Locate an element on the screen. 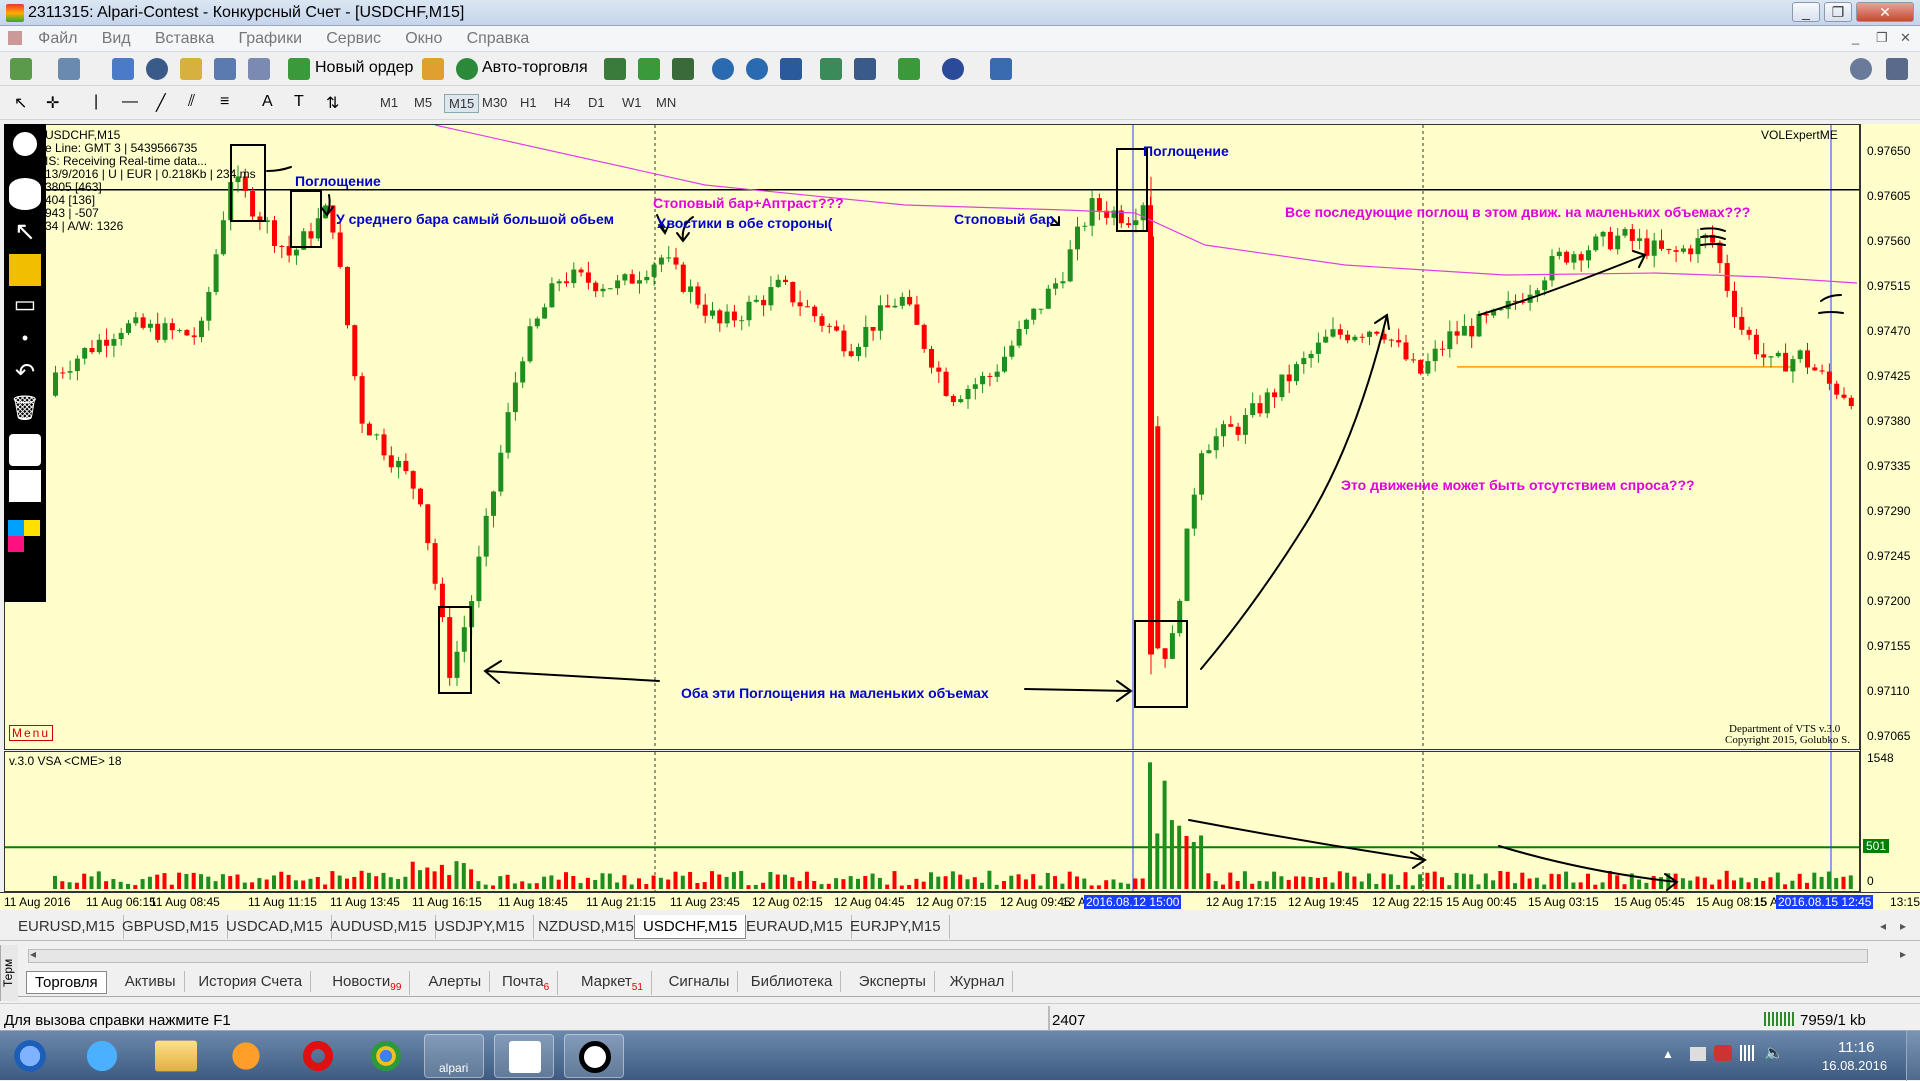 The height and width of the screenshot is (1081, 1920). scroll-right-icon: ▸ is located at coordinates (1903, 954).